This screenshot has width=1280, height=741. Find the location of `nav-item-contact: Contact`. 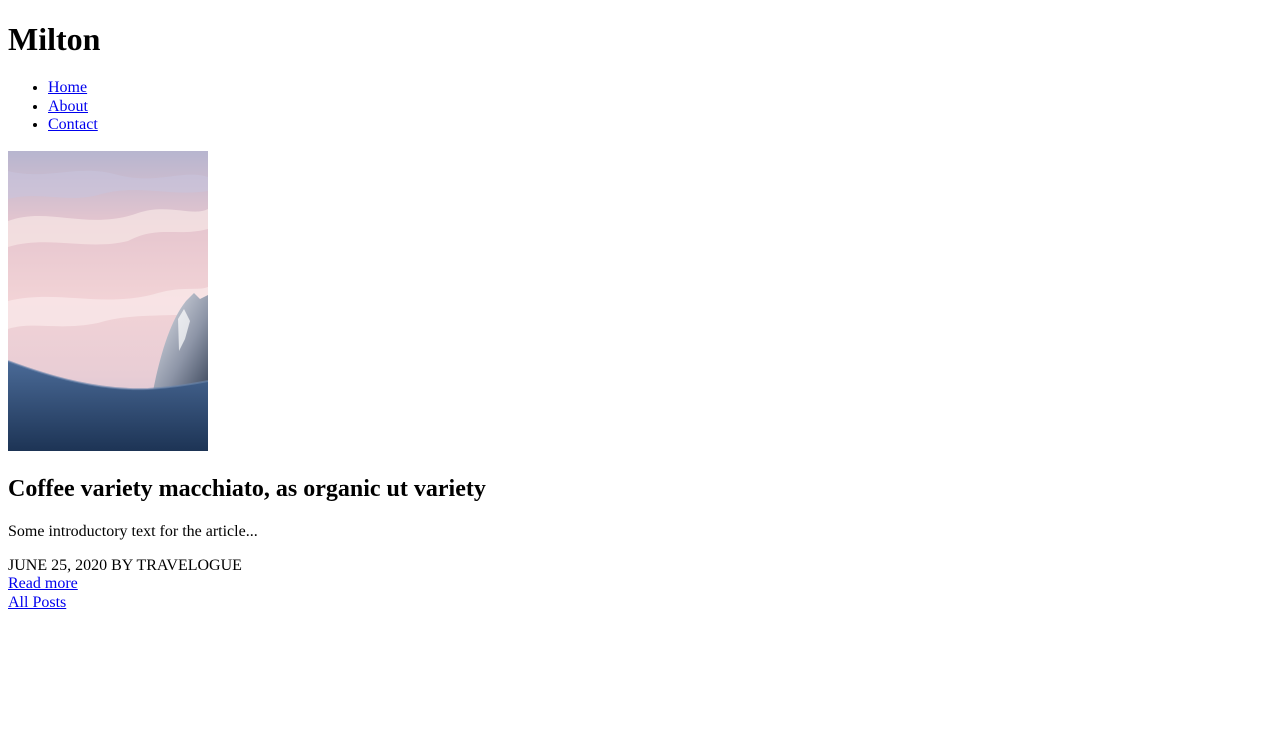

nav-item-contact: Contact is located at coordinates (660, 125).